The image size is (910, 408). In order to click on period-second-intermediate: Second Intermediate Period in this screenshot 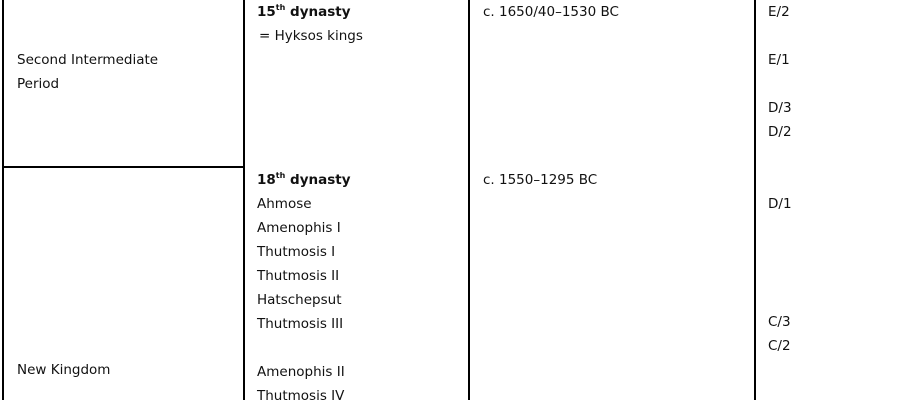, I will do `click(87, 72)`.